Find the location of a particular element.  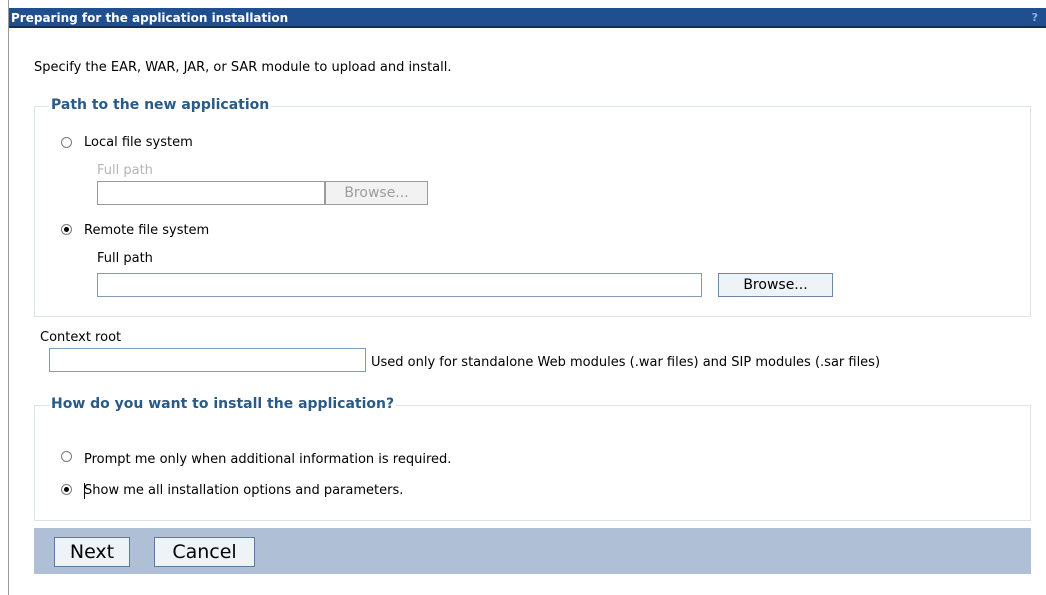

remote-file-system-radio is located at coordinates (66, 229).